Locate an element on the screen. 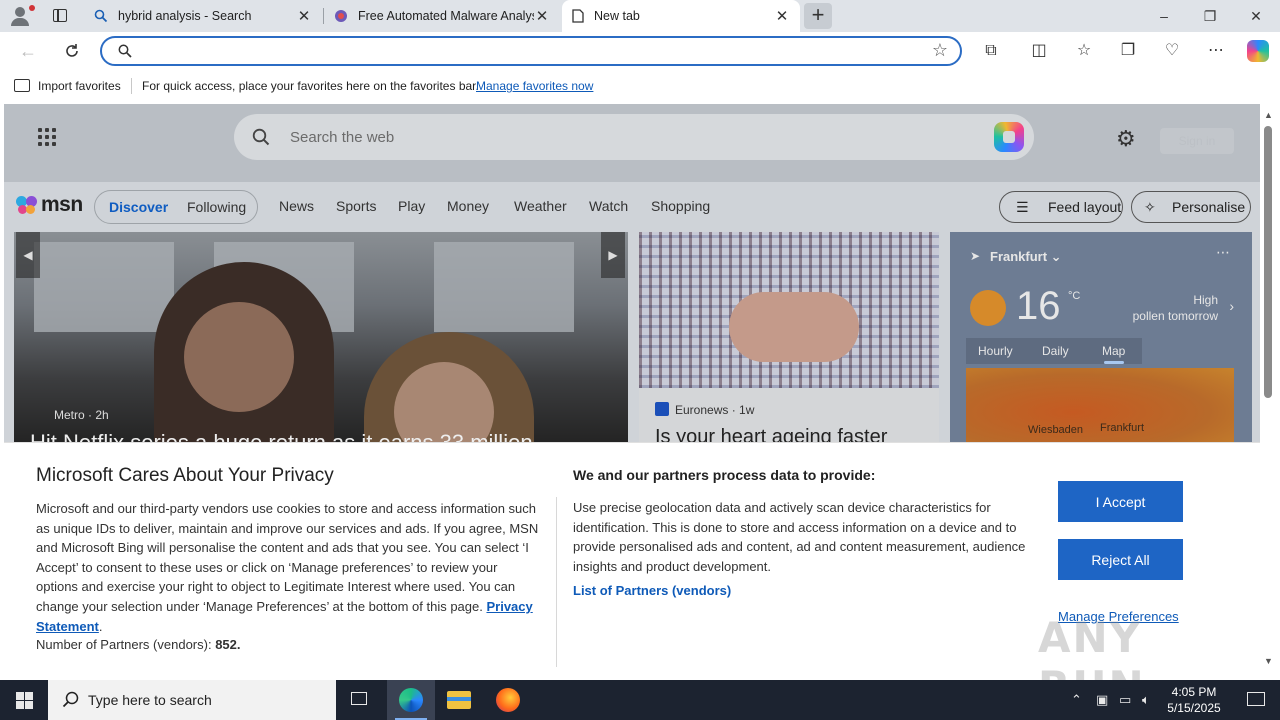 The image size is (1280, 720). tab-malware-analysis: Free Automated Malware Analysis ✕ is located at coordinates (442, 16).